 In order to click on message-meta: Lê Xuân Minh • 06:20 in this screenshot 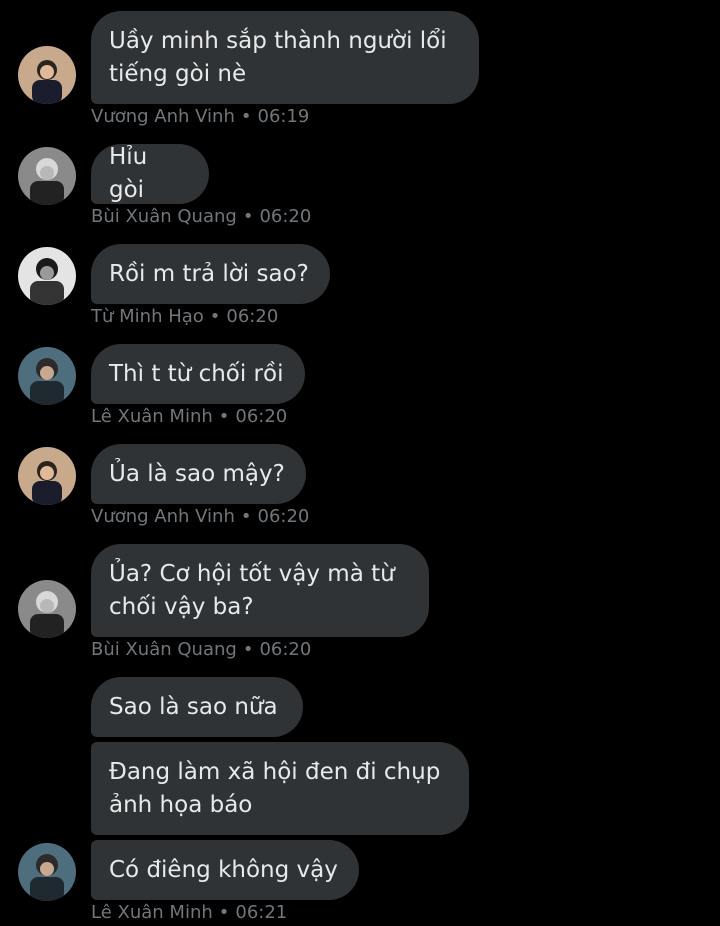, I will do `click(189, 417)`.